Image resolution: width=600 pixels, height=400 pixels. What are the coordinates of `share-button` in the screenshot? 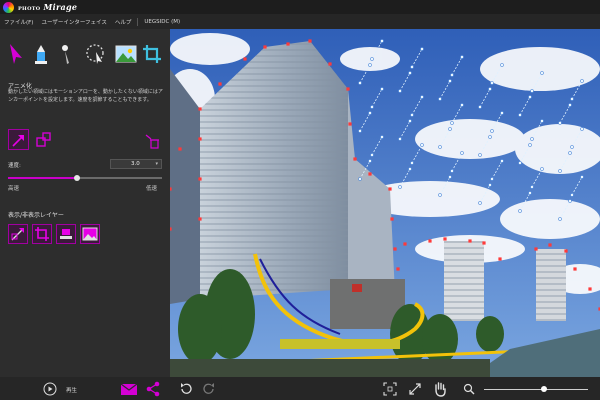 It's located at (153, 388).